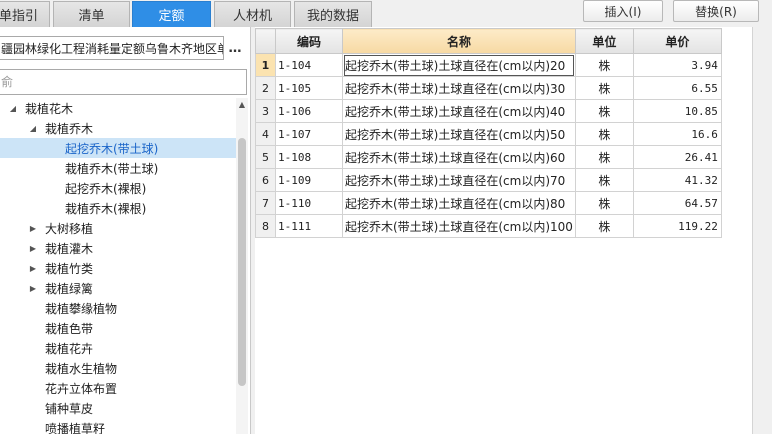 The image size is (772, 434). Describe the element at coordinates (623, 11) in the screenshot. I see `insert-button: 插入(I)` at that location.